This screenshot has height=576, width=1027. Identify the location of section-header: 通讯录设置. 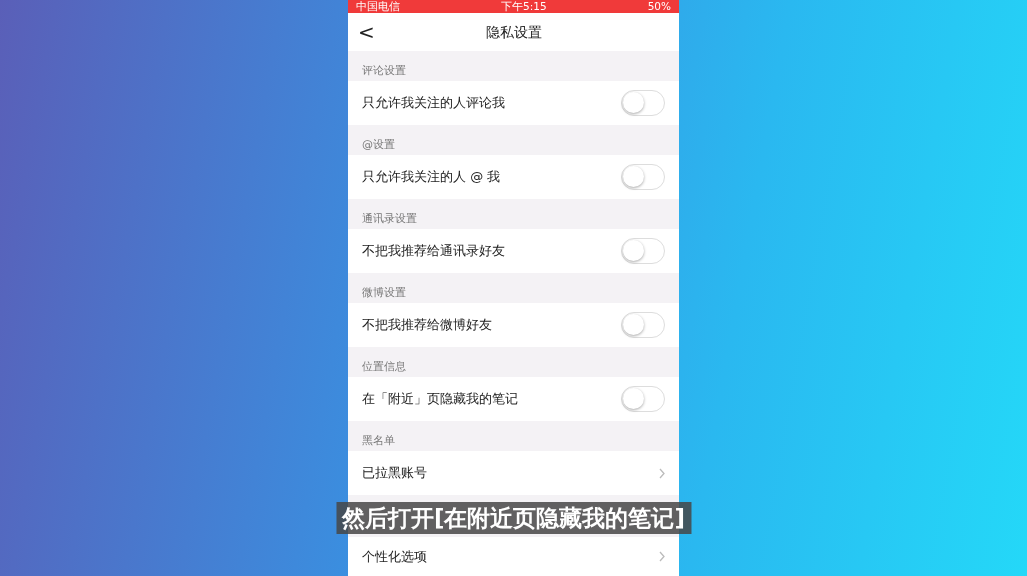
(389, 219).